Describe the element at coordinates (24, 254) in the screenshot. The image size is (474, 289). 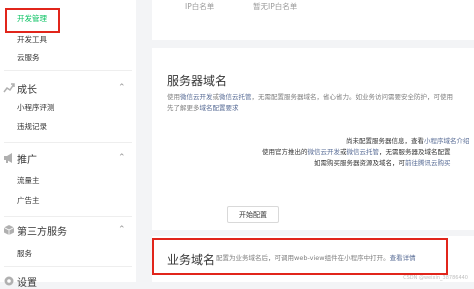
I see `sidebar-item-service: 服务` at that location.